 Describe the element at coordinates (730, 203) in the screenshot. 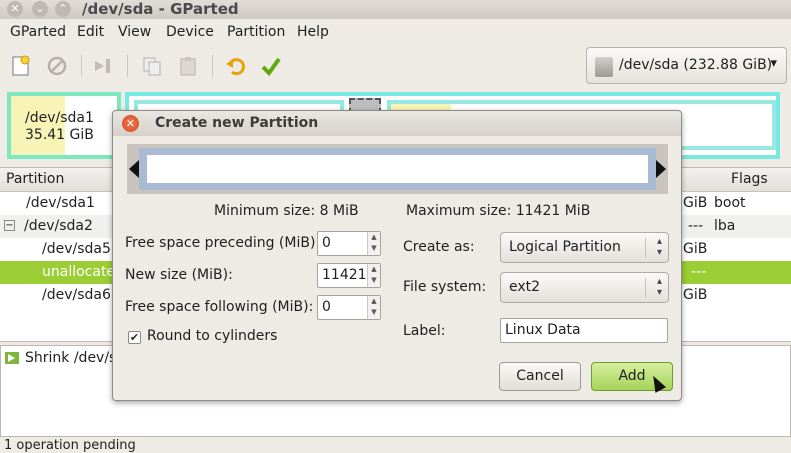

I see `row-flags: boot` at that location.